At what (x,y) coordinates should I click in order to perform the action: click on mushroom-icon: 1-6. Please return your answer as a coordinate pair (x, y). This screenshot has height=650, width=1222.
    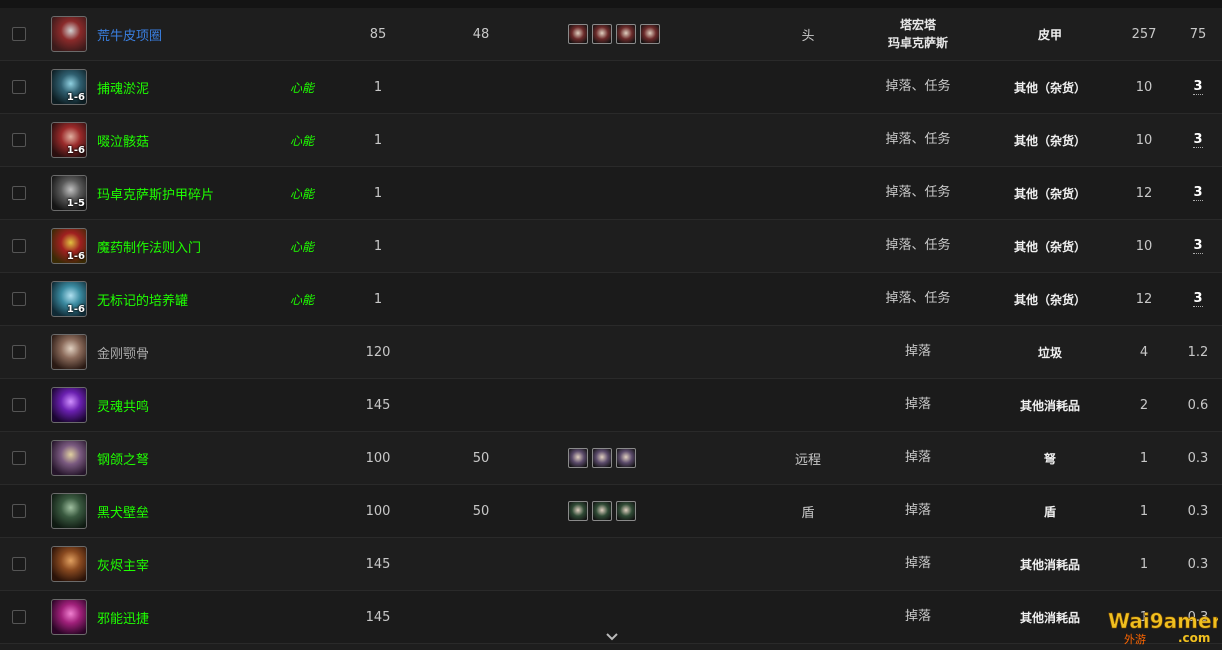
    Looking at the image, I should click on (69, 140).